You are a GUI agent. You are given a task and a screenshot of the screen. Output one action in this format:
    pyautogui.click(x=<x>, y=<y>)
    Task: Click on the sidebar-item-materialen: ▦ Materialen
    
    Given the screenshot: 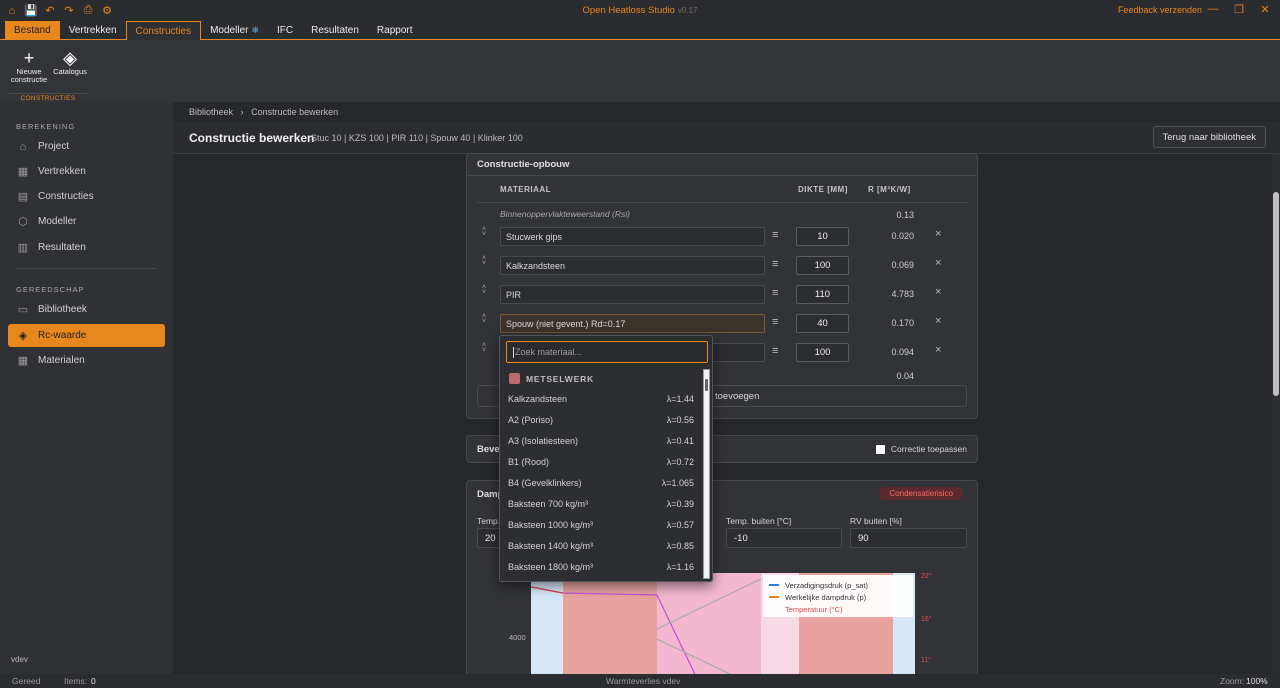 What is the action you would take?
    pyautogui.click(x=86, y=360)
    